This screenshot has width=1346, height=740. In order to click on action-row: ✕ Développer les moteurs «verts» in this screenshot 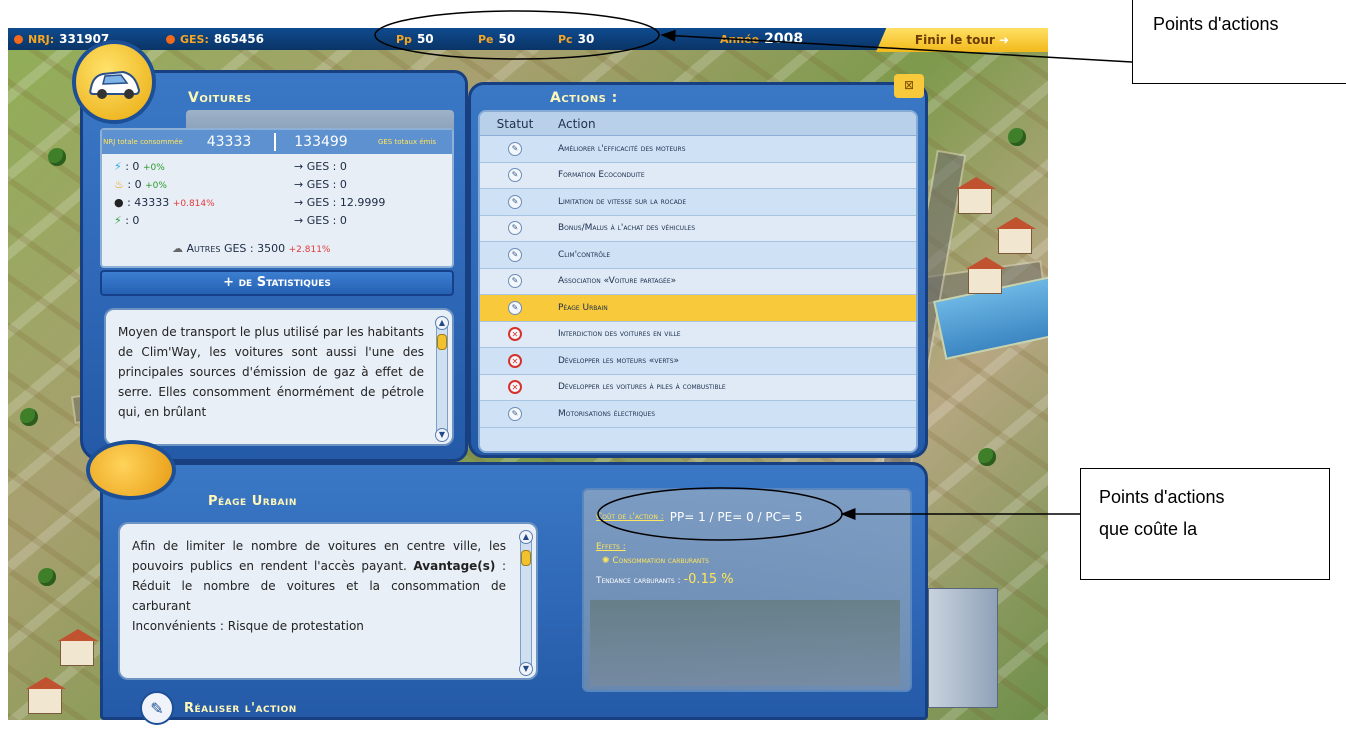, I will do `click(698, 361)`.